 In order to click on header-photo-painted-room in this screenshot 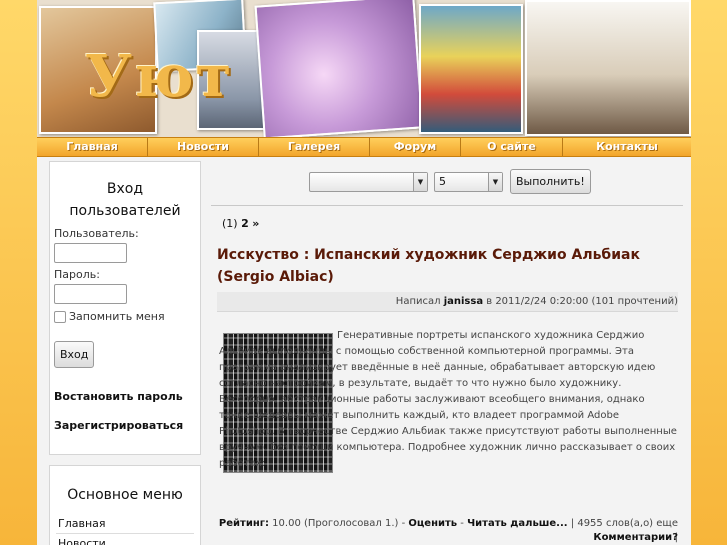, I will do `click(339, 68)`.